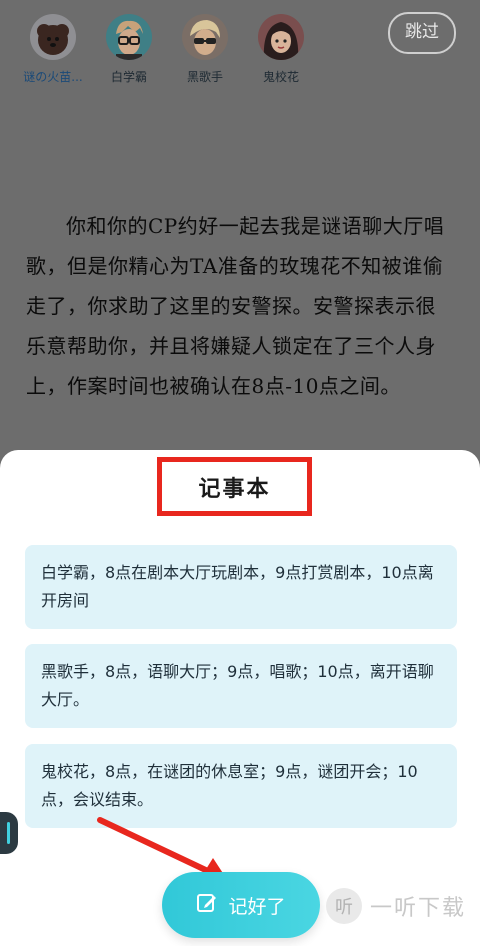 This screenshot has width=480, height=946. What do you see at coordinates (344, 906) in the screenshot?
I see `watermark-logo: 听` at bounding box center [344, 906].